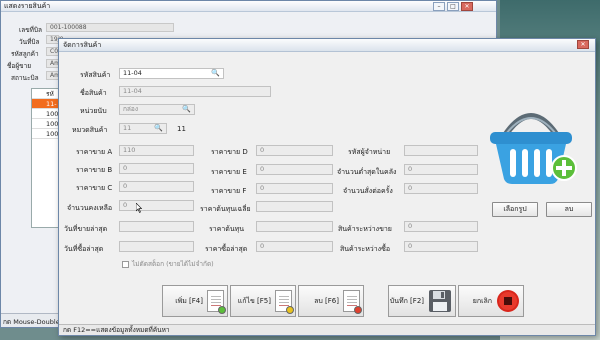  I want to click on floppy-disk-icon, so click(440, 301).